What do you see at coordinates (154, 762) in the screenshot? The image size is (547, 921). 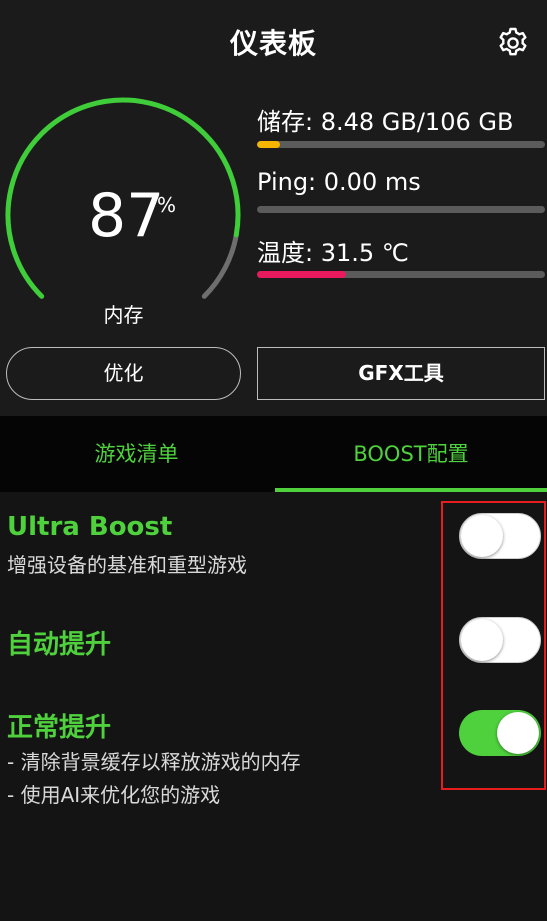 I see `normal-boost-description-1: - 清除背景缓存以释放游戏的内存` at bounding box center [154, 762].